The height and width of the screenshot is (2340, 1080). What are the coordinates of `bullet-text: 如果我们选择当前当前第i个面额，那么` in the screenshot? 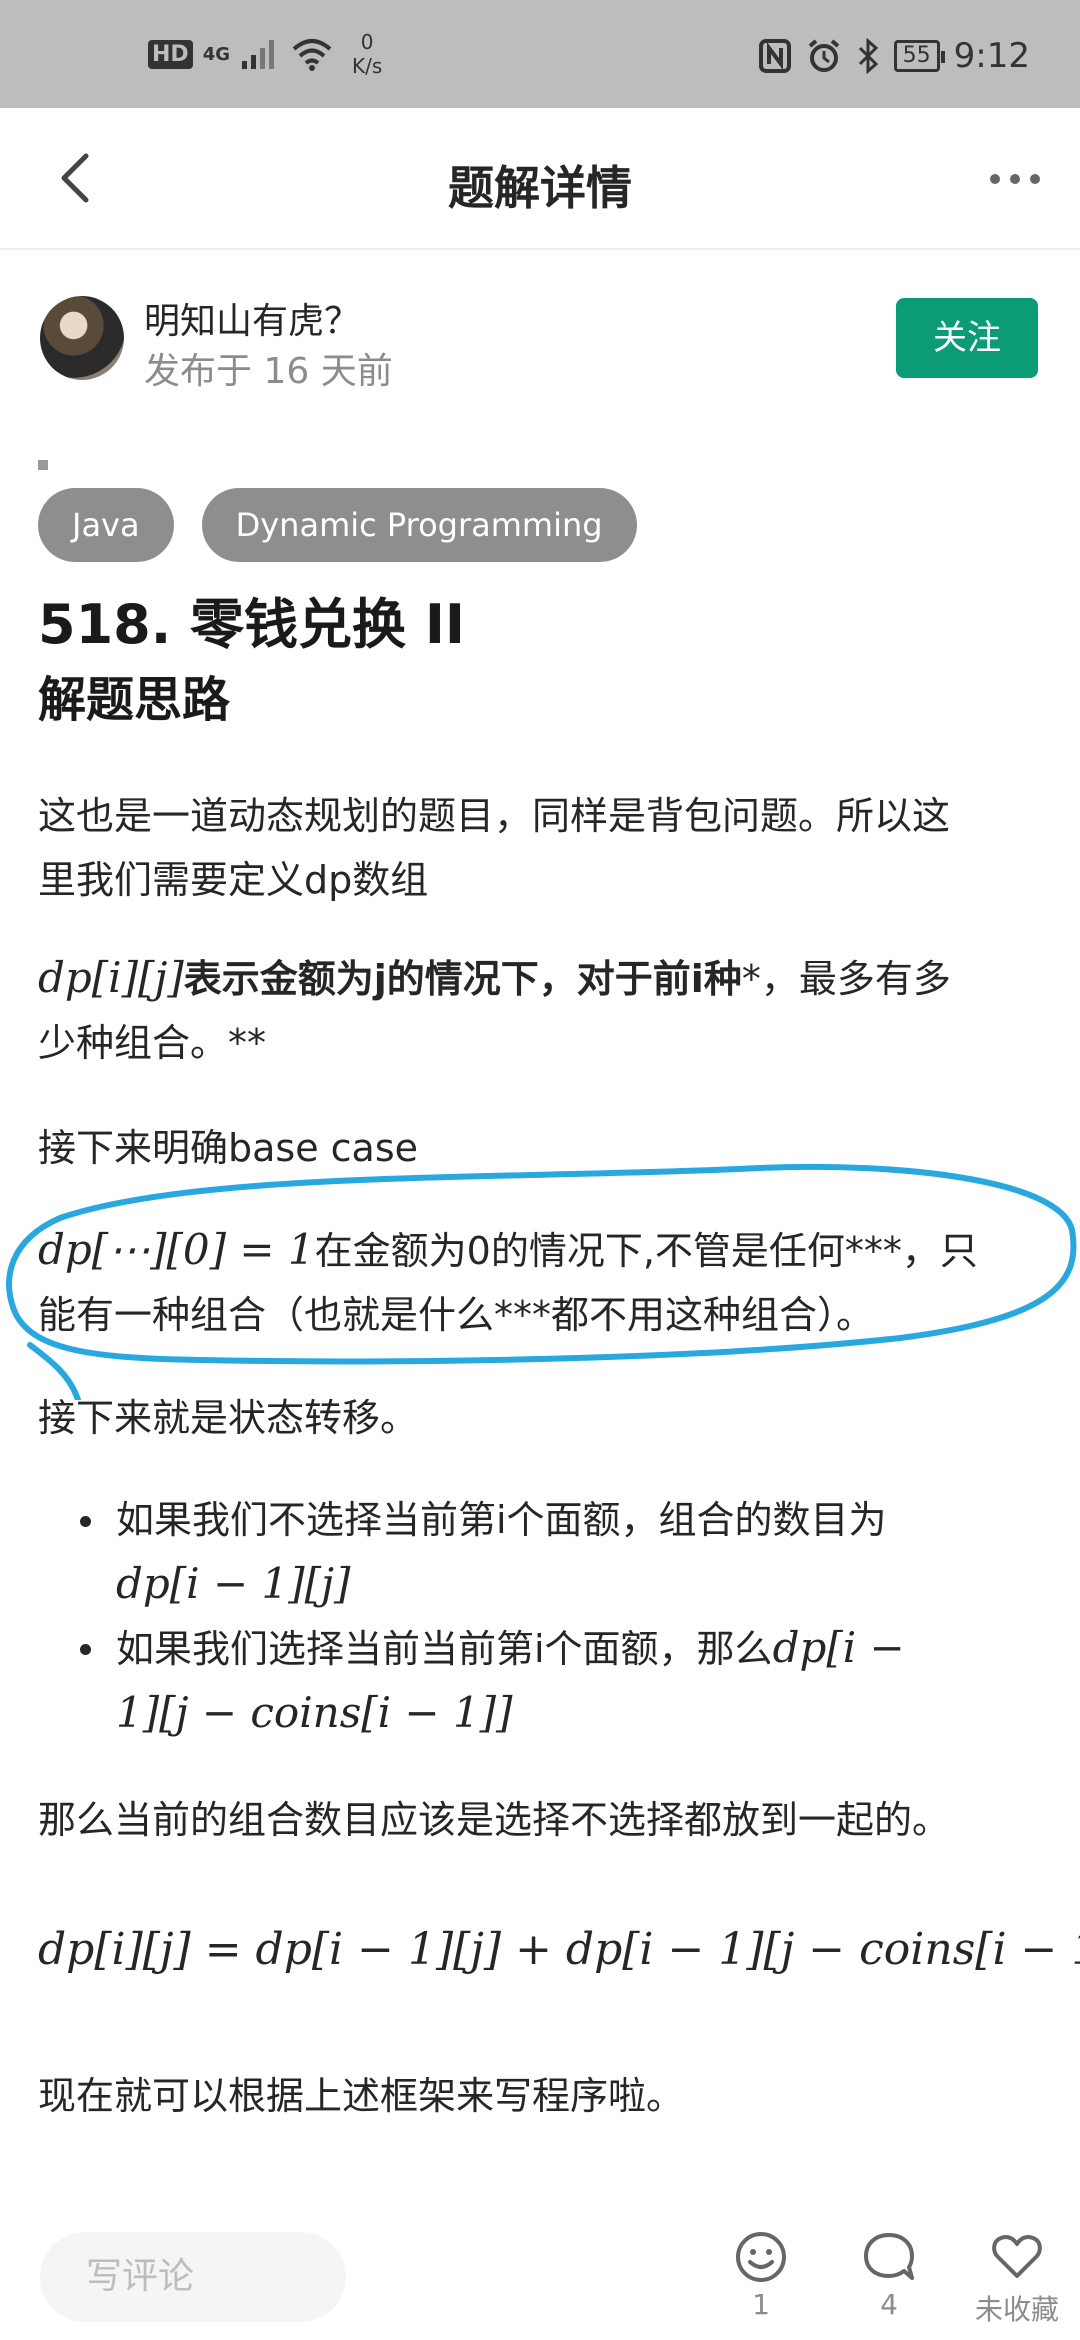 It's located at (444, 1649).